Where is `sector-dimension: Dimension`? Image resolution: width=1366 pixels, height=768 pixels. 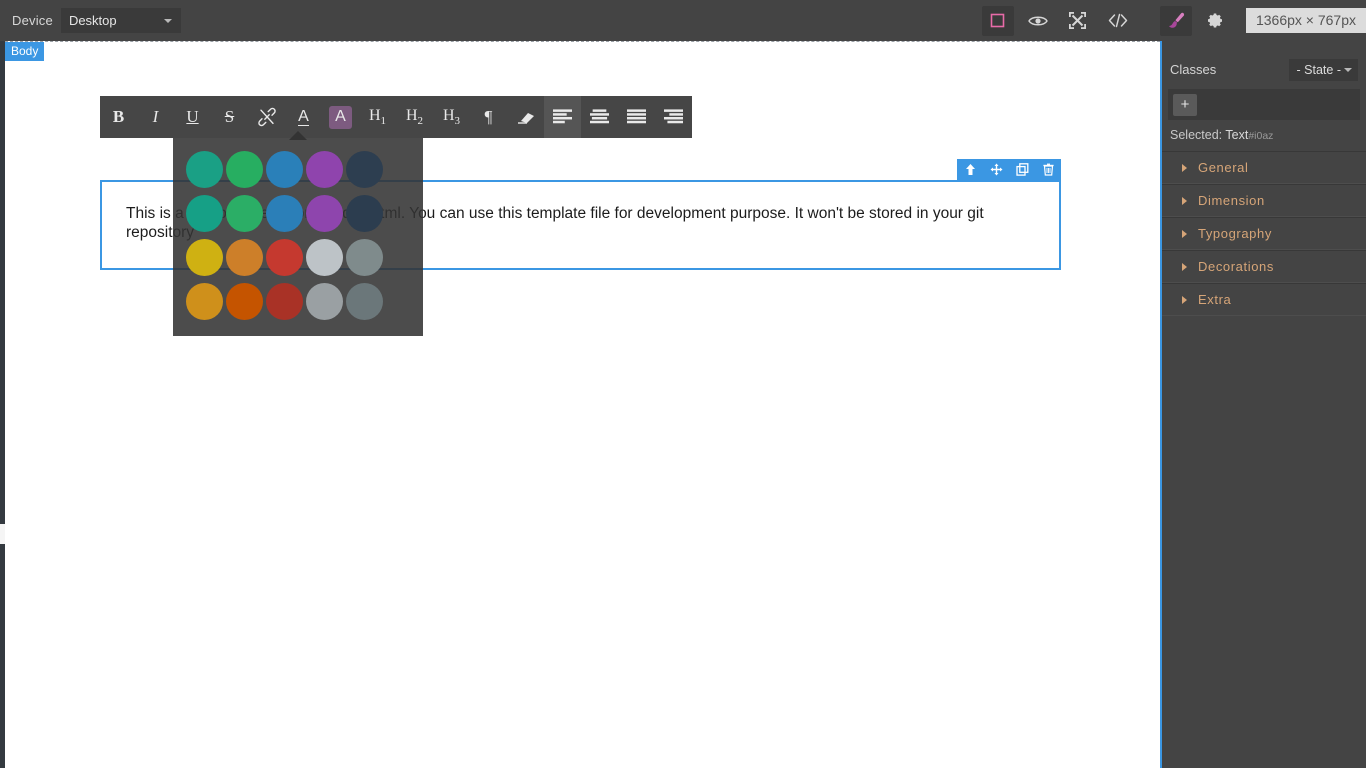 sector-dimension: Dimension is located at coordinates (1264, 200).